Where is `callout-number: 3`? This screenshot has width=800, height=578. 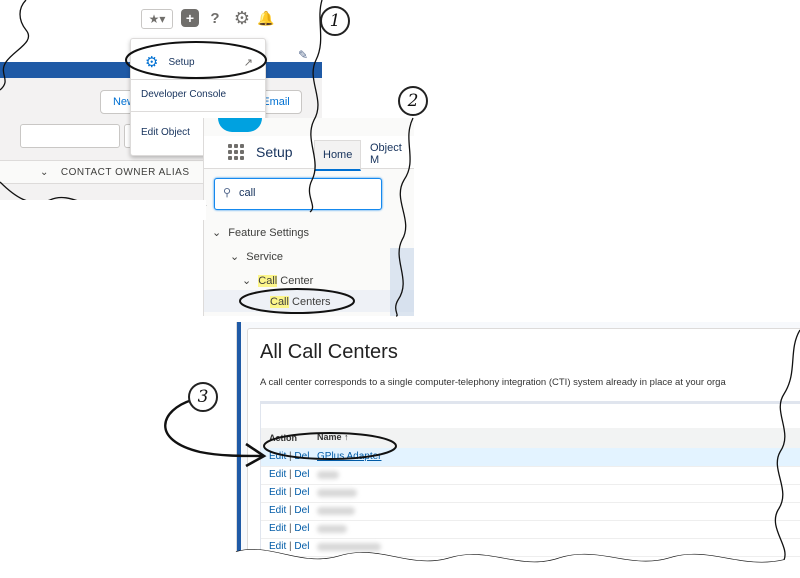
callout-number: 3 is located at coordinates (203, 397).